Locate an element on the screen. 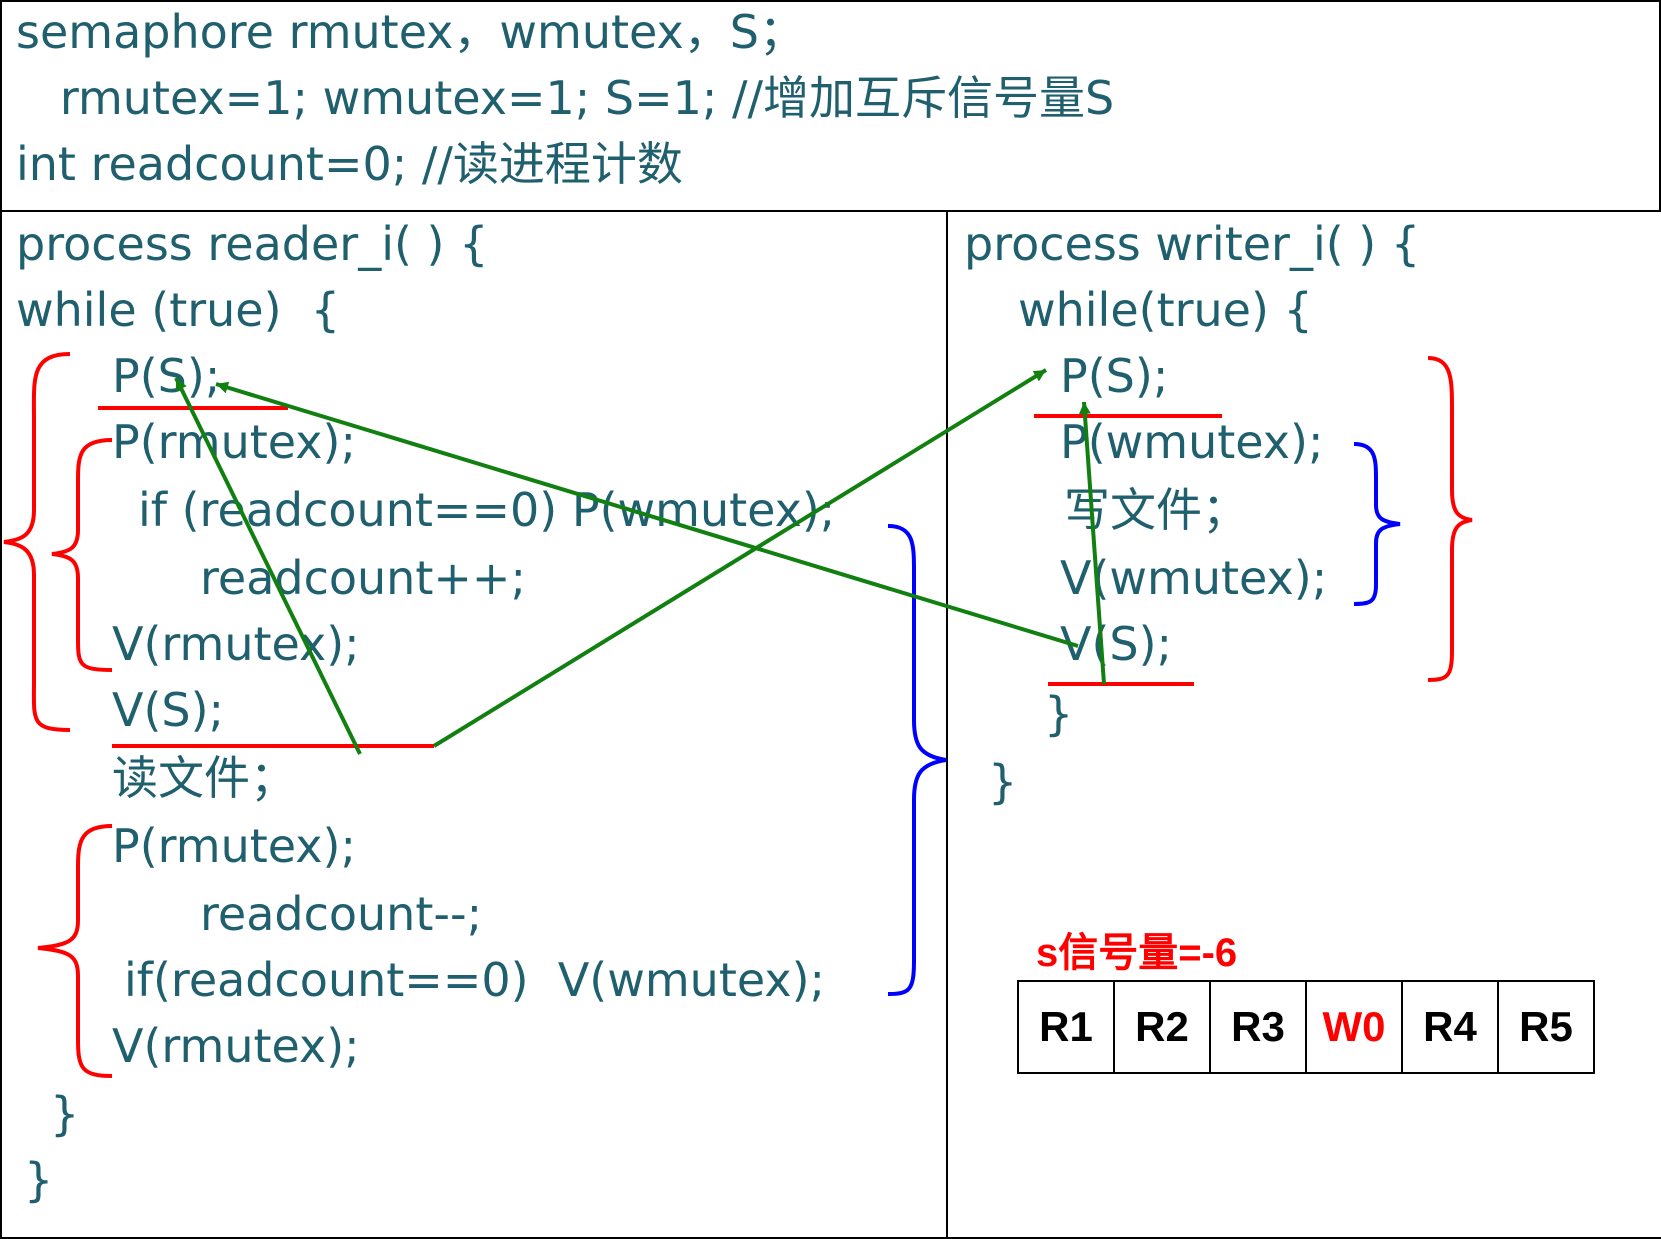  arrow-reader-vs-to-writer-ps is located at coordinates (740, 558).